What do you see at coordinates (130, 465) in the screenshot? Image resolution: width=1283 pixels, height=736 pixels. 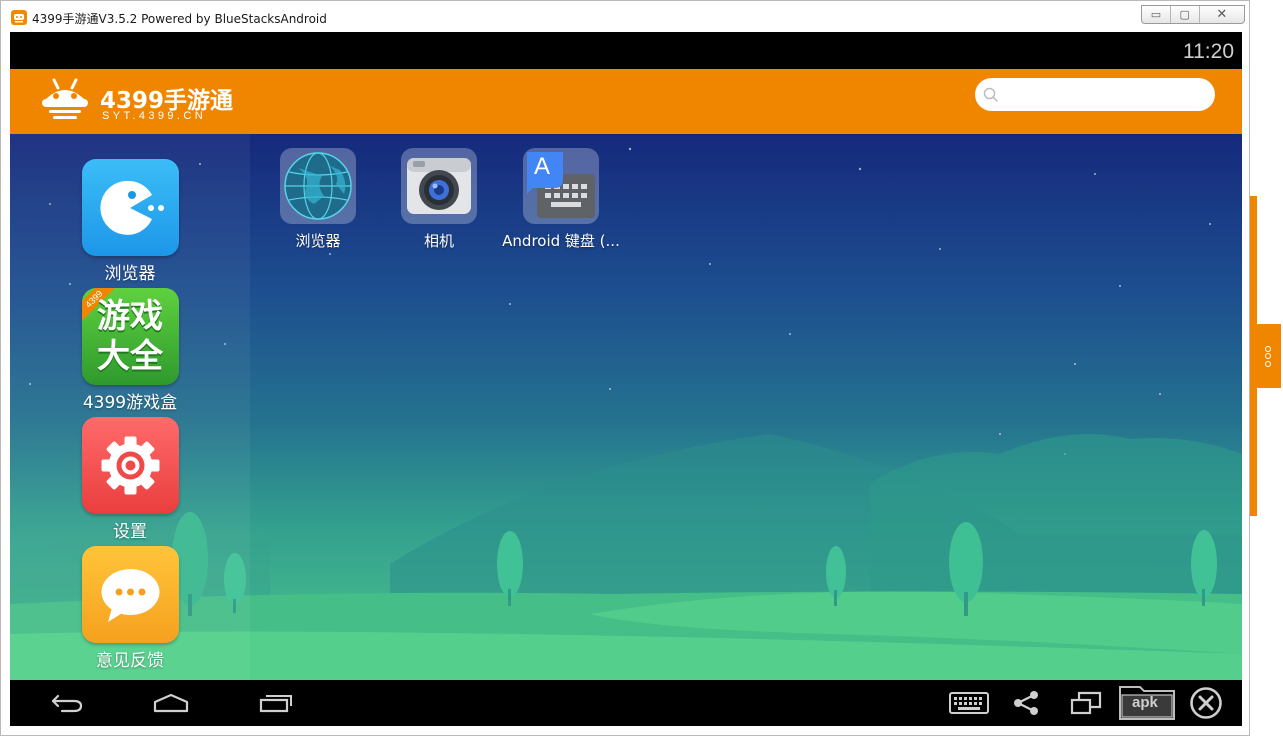 I see `gear-icon` at bounding box center [130, 465].